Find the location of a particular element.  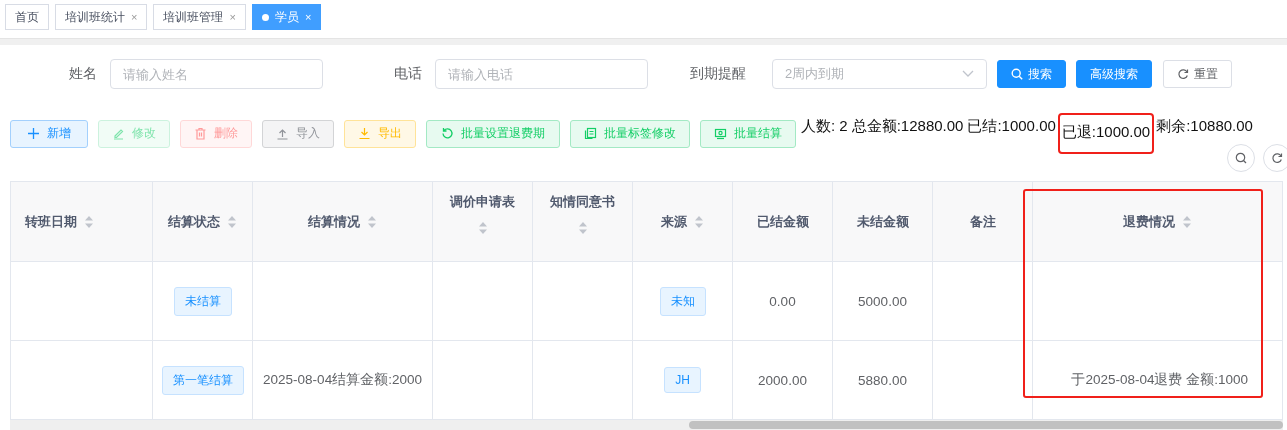

toolbar-button: 批量结算 is located at coordinates (748, 133).